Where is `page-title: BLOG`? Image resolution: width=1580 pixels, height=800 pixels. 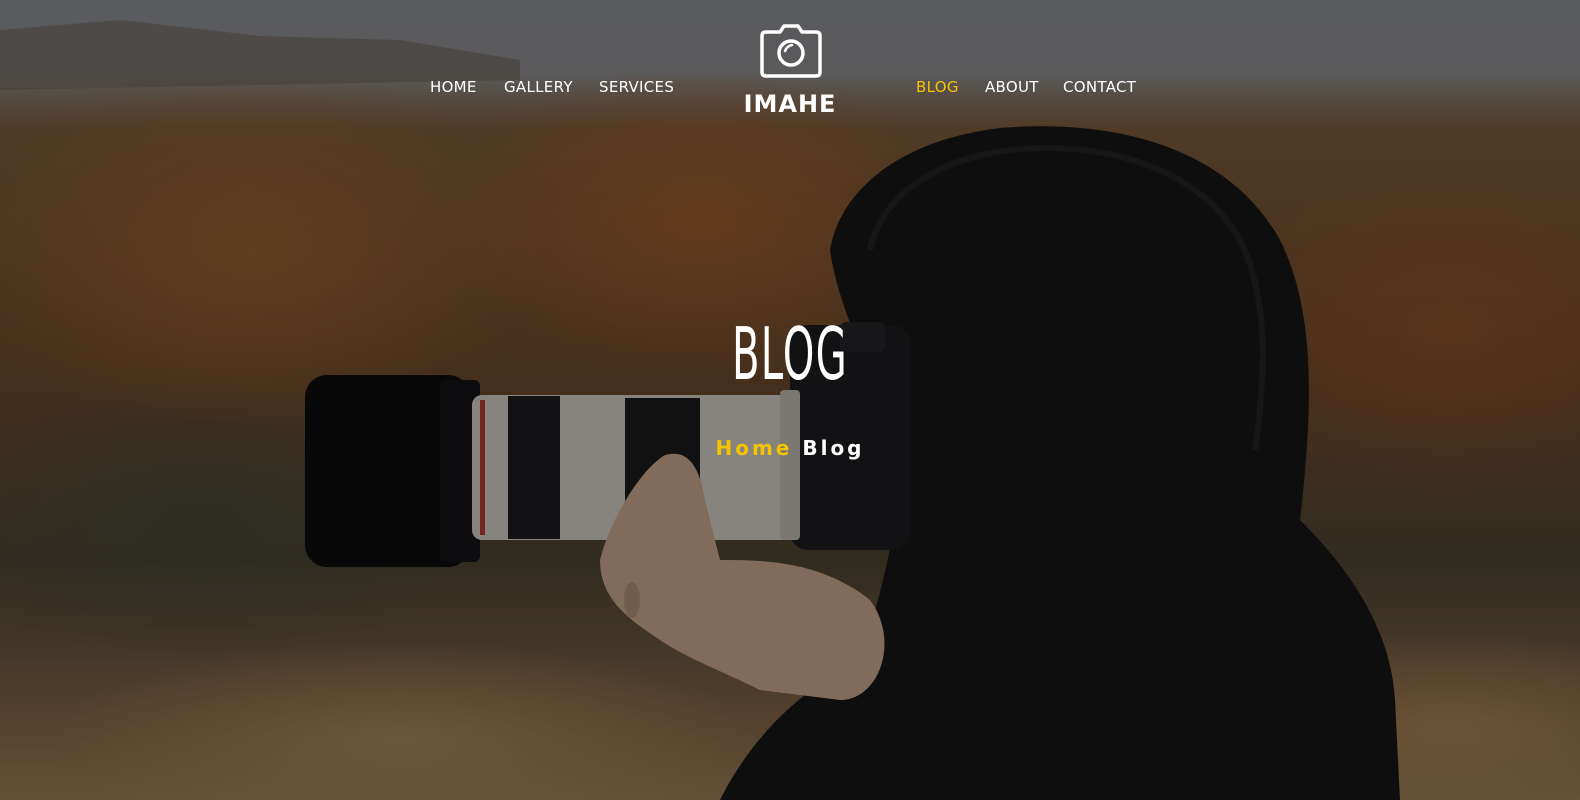 page-title: BLOG is located at coordinates (790, 354).